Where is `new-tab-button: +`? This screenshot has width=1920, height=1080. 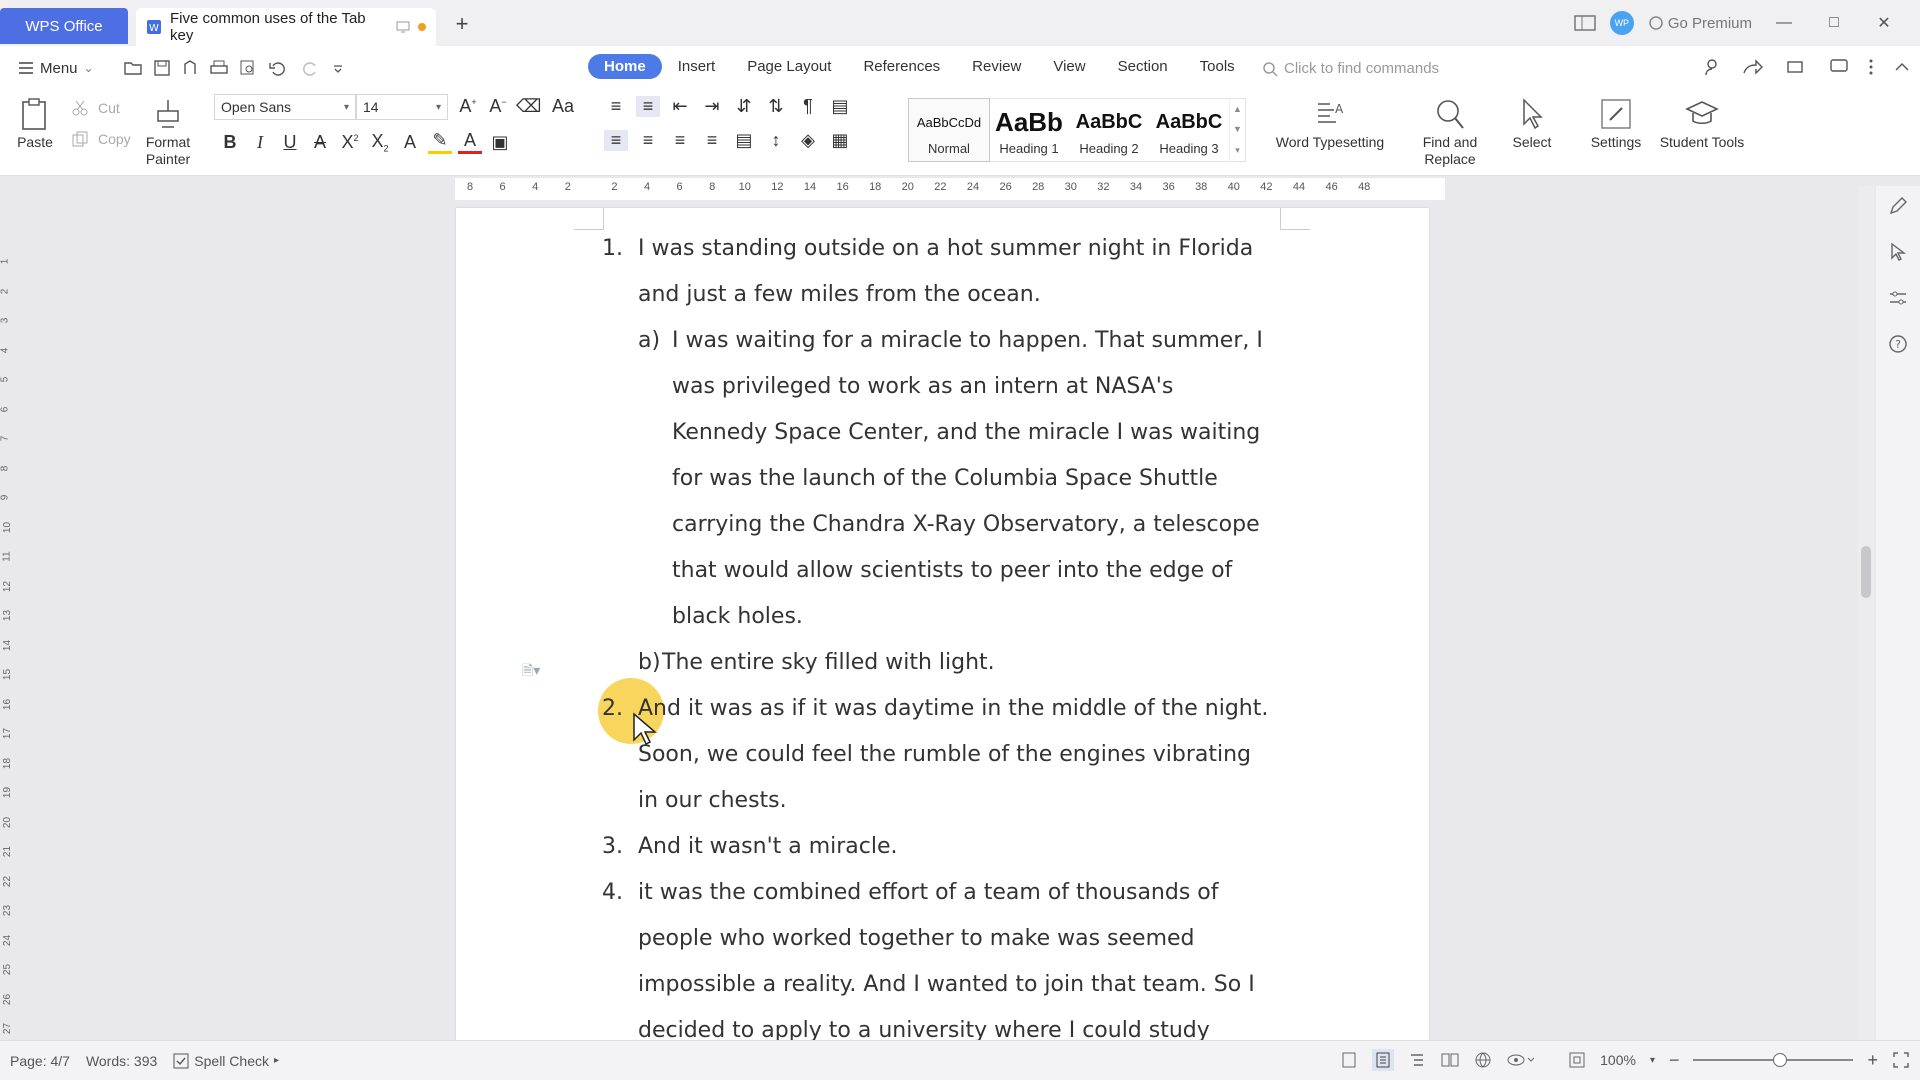
new-tab-button: + is located at coordinates (462, 23).